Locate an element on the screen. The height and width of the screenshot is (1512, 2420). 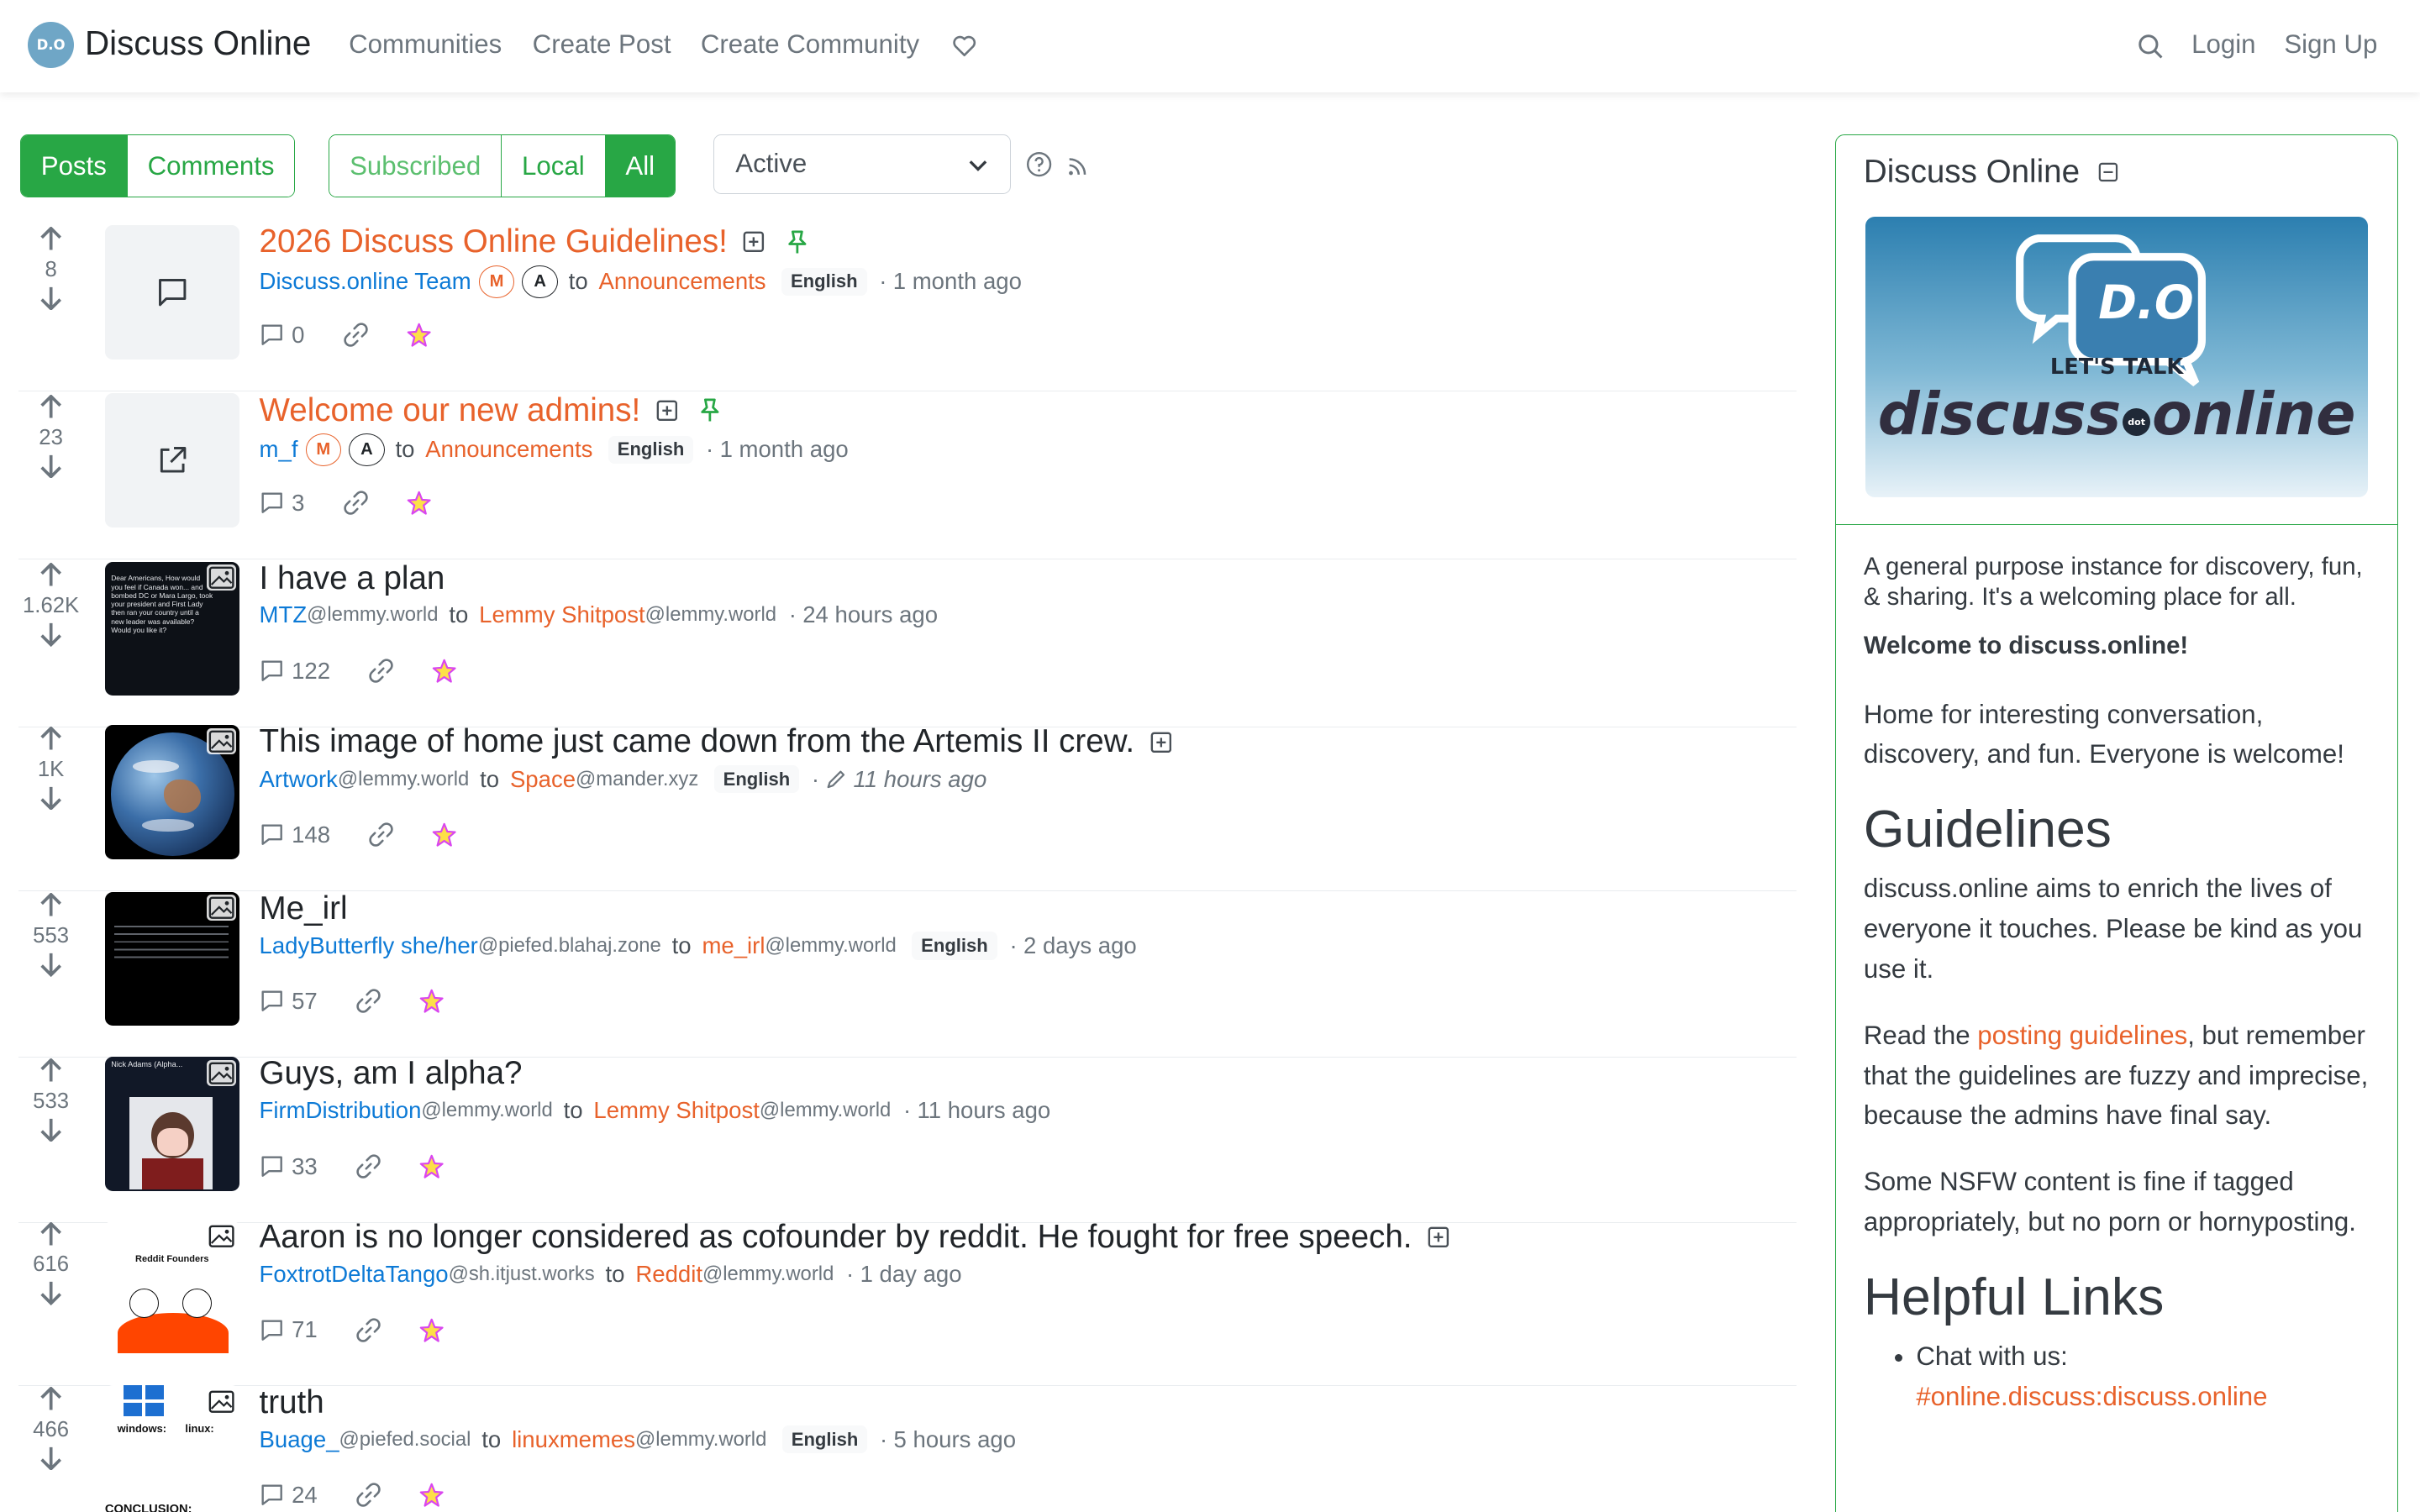
nav-communities: Communities is located at coordinates (426, 44).